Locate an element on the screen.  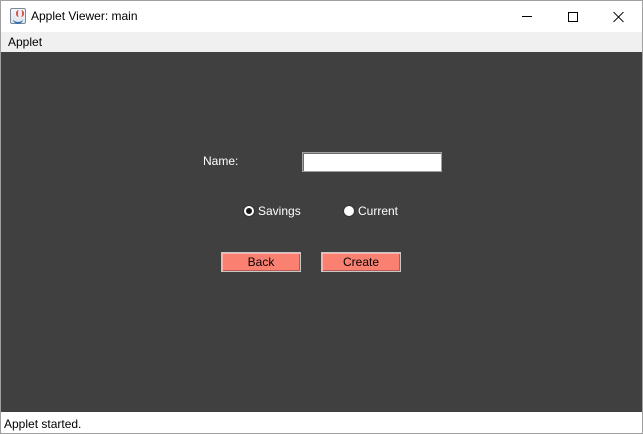
savings-label: Savings is located at coordinates (279, 211).